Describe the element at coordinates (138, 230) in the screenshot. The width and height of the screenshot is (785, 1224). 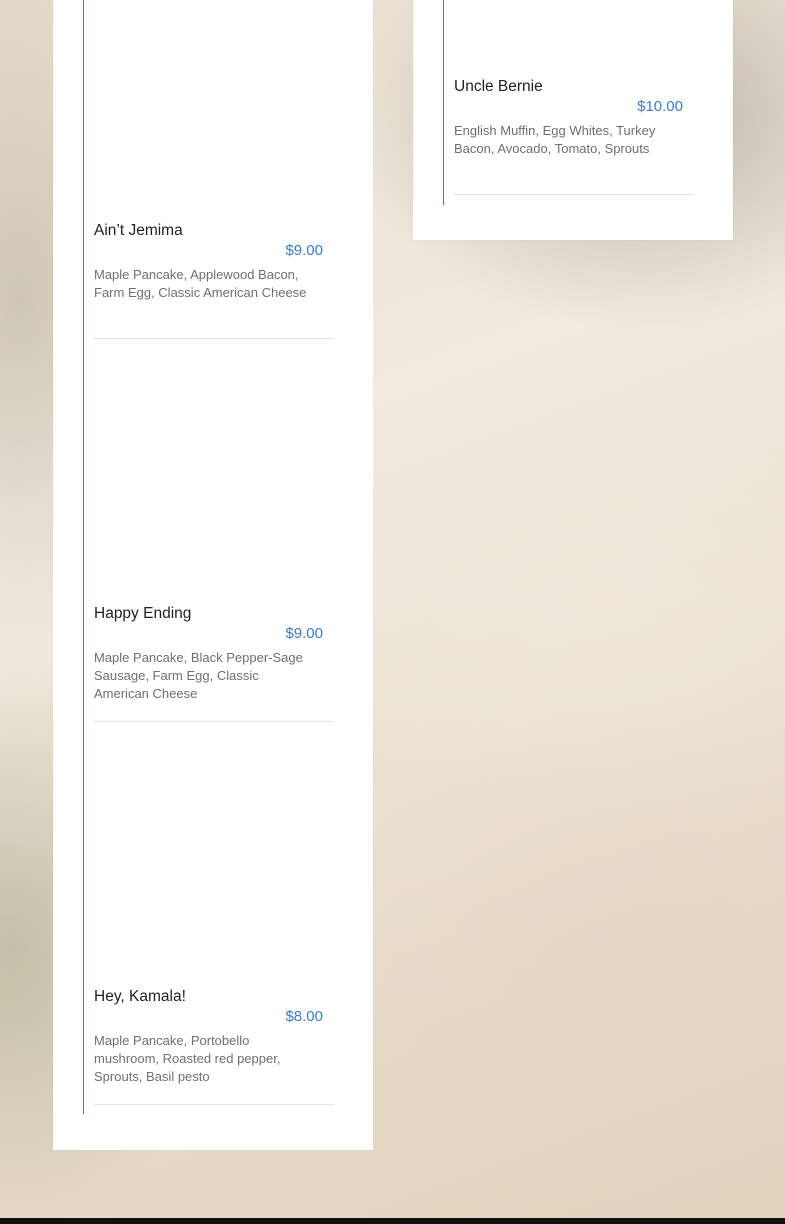
I see `menu-item-name: Ain’t Jemima` at that location.